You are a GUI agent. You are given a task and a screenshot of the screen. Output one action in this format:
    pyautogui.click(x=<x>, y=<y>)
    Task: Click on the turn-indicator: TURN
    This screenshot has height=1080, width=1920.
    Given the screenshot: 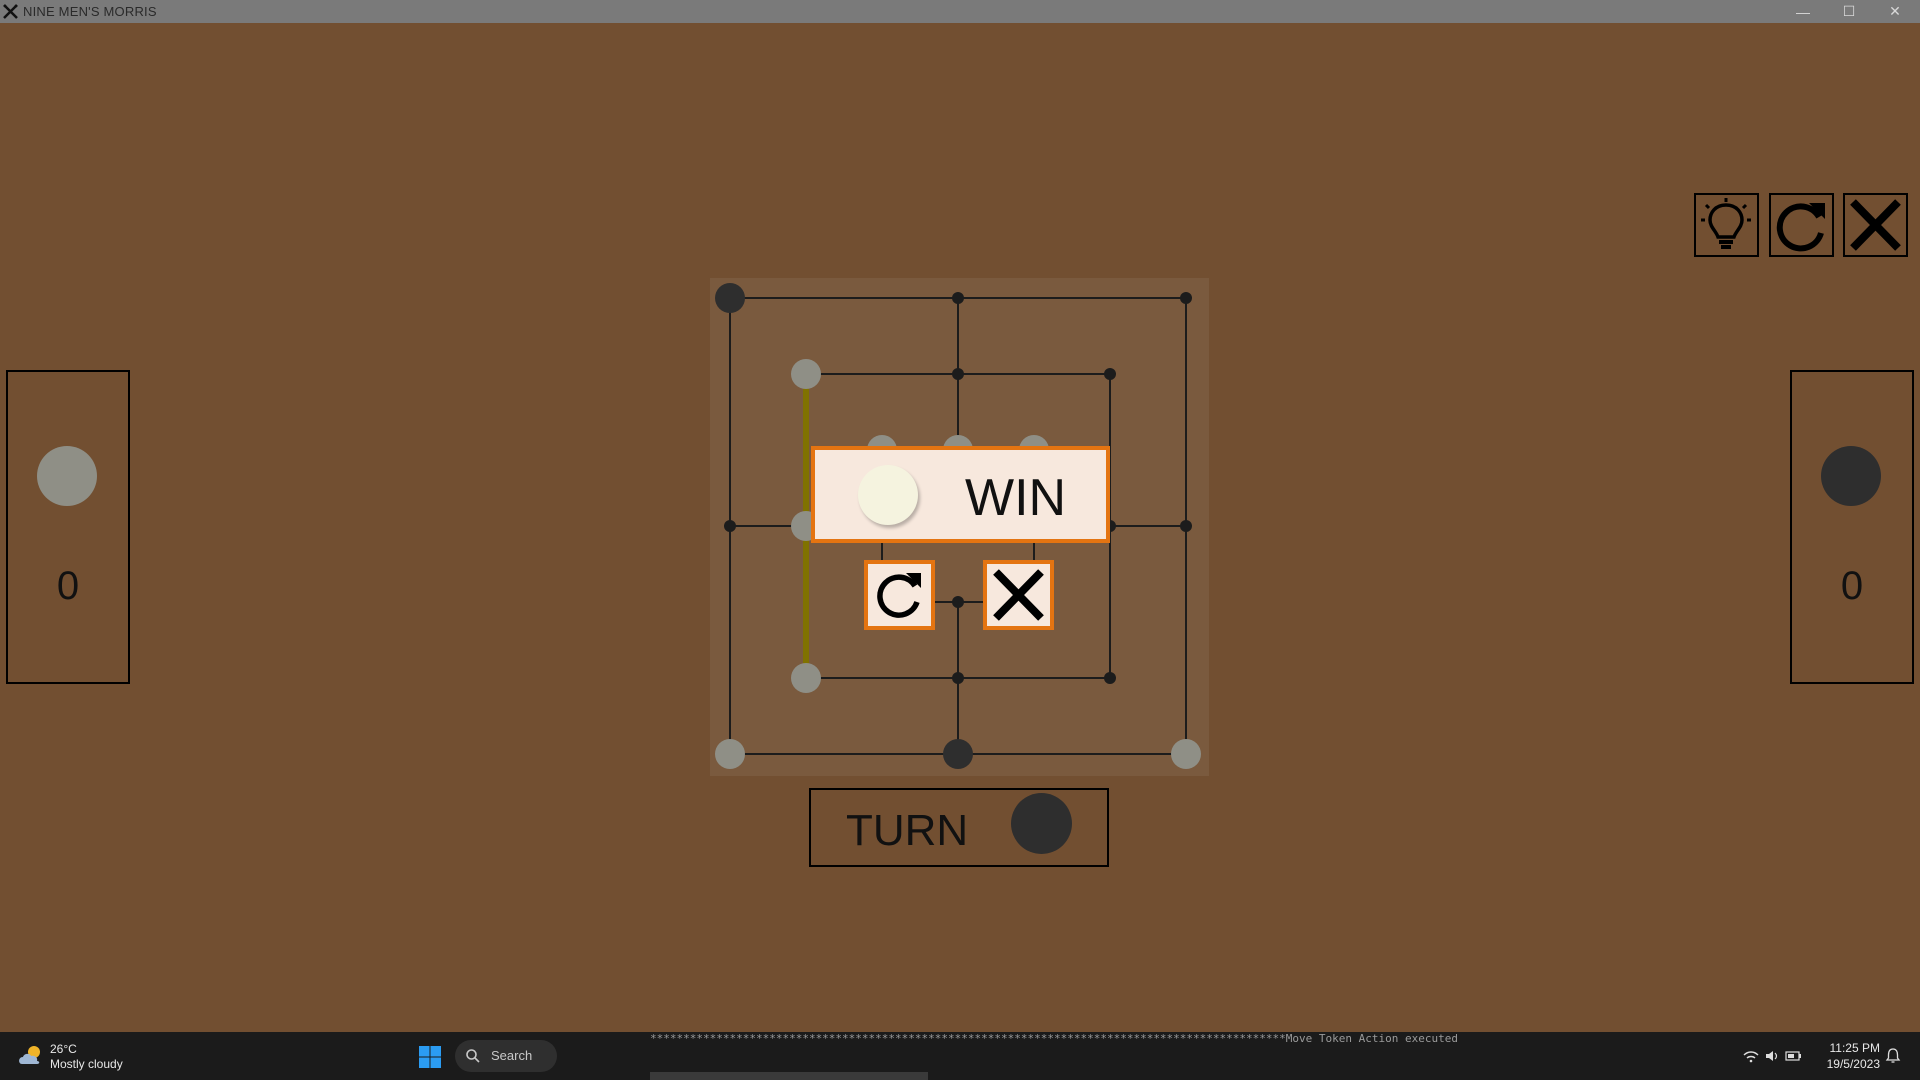 What is the action you would take?
    pyautogui.click(x=959, y=827)
    